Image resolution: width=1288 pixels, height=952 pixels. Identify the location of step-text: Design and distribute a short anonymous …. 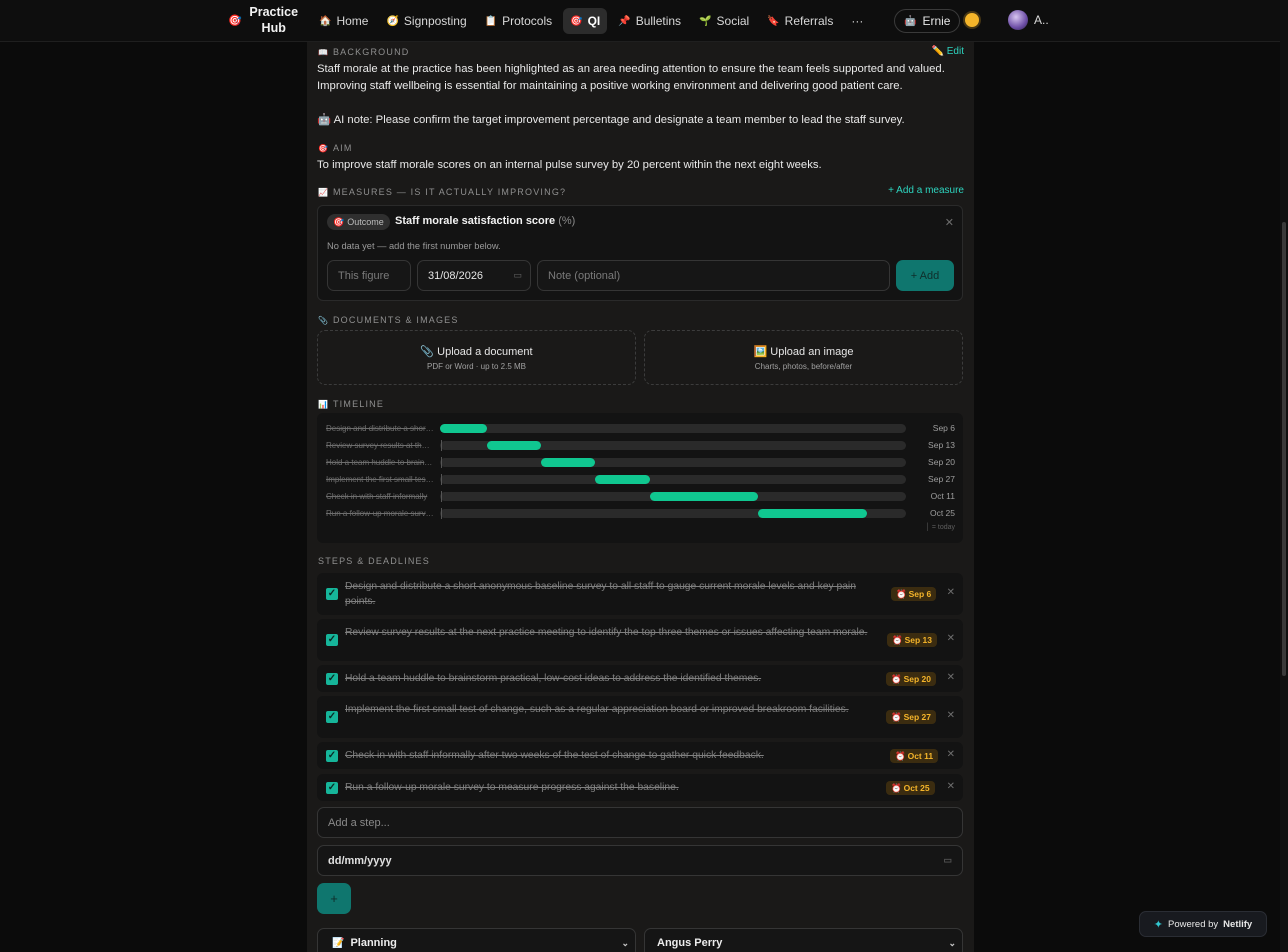
(615, 594).